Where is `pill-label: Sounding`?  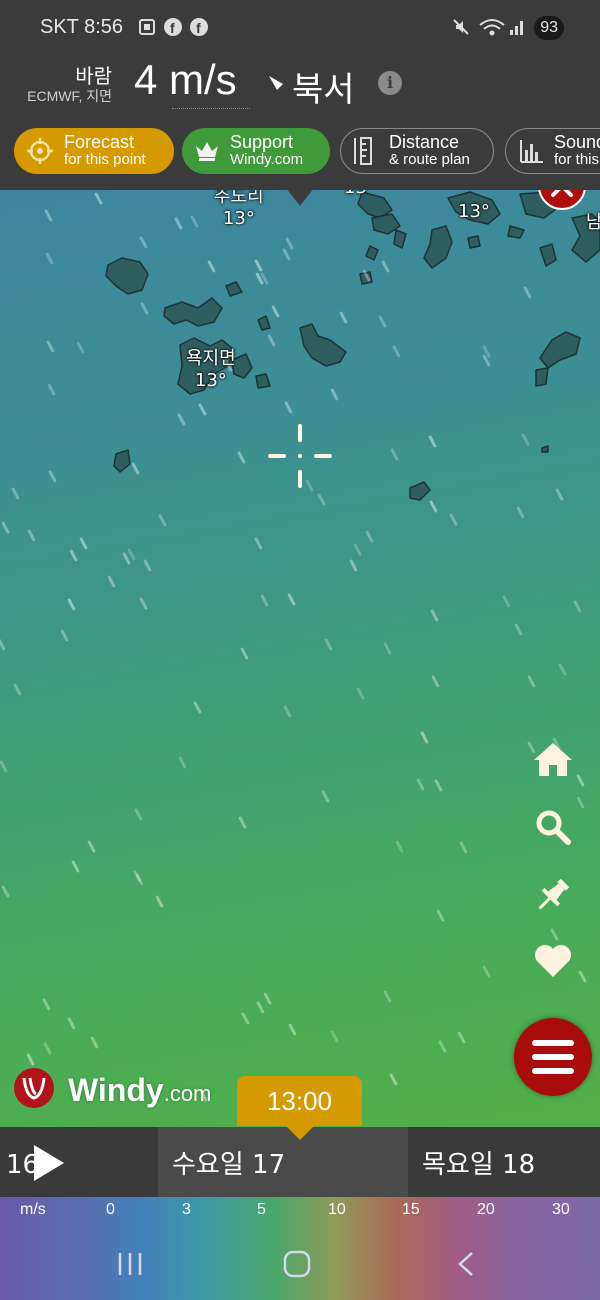 pill-label: Sounding is located at coordinates (577, 142).